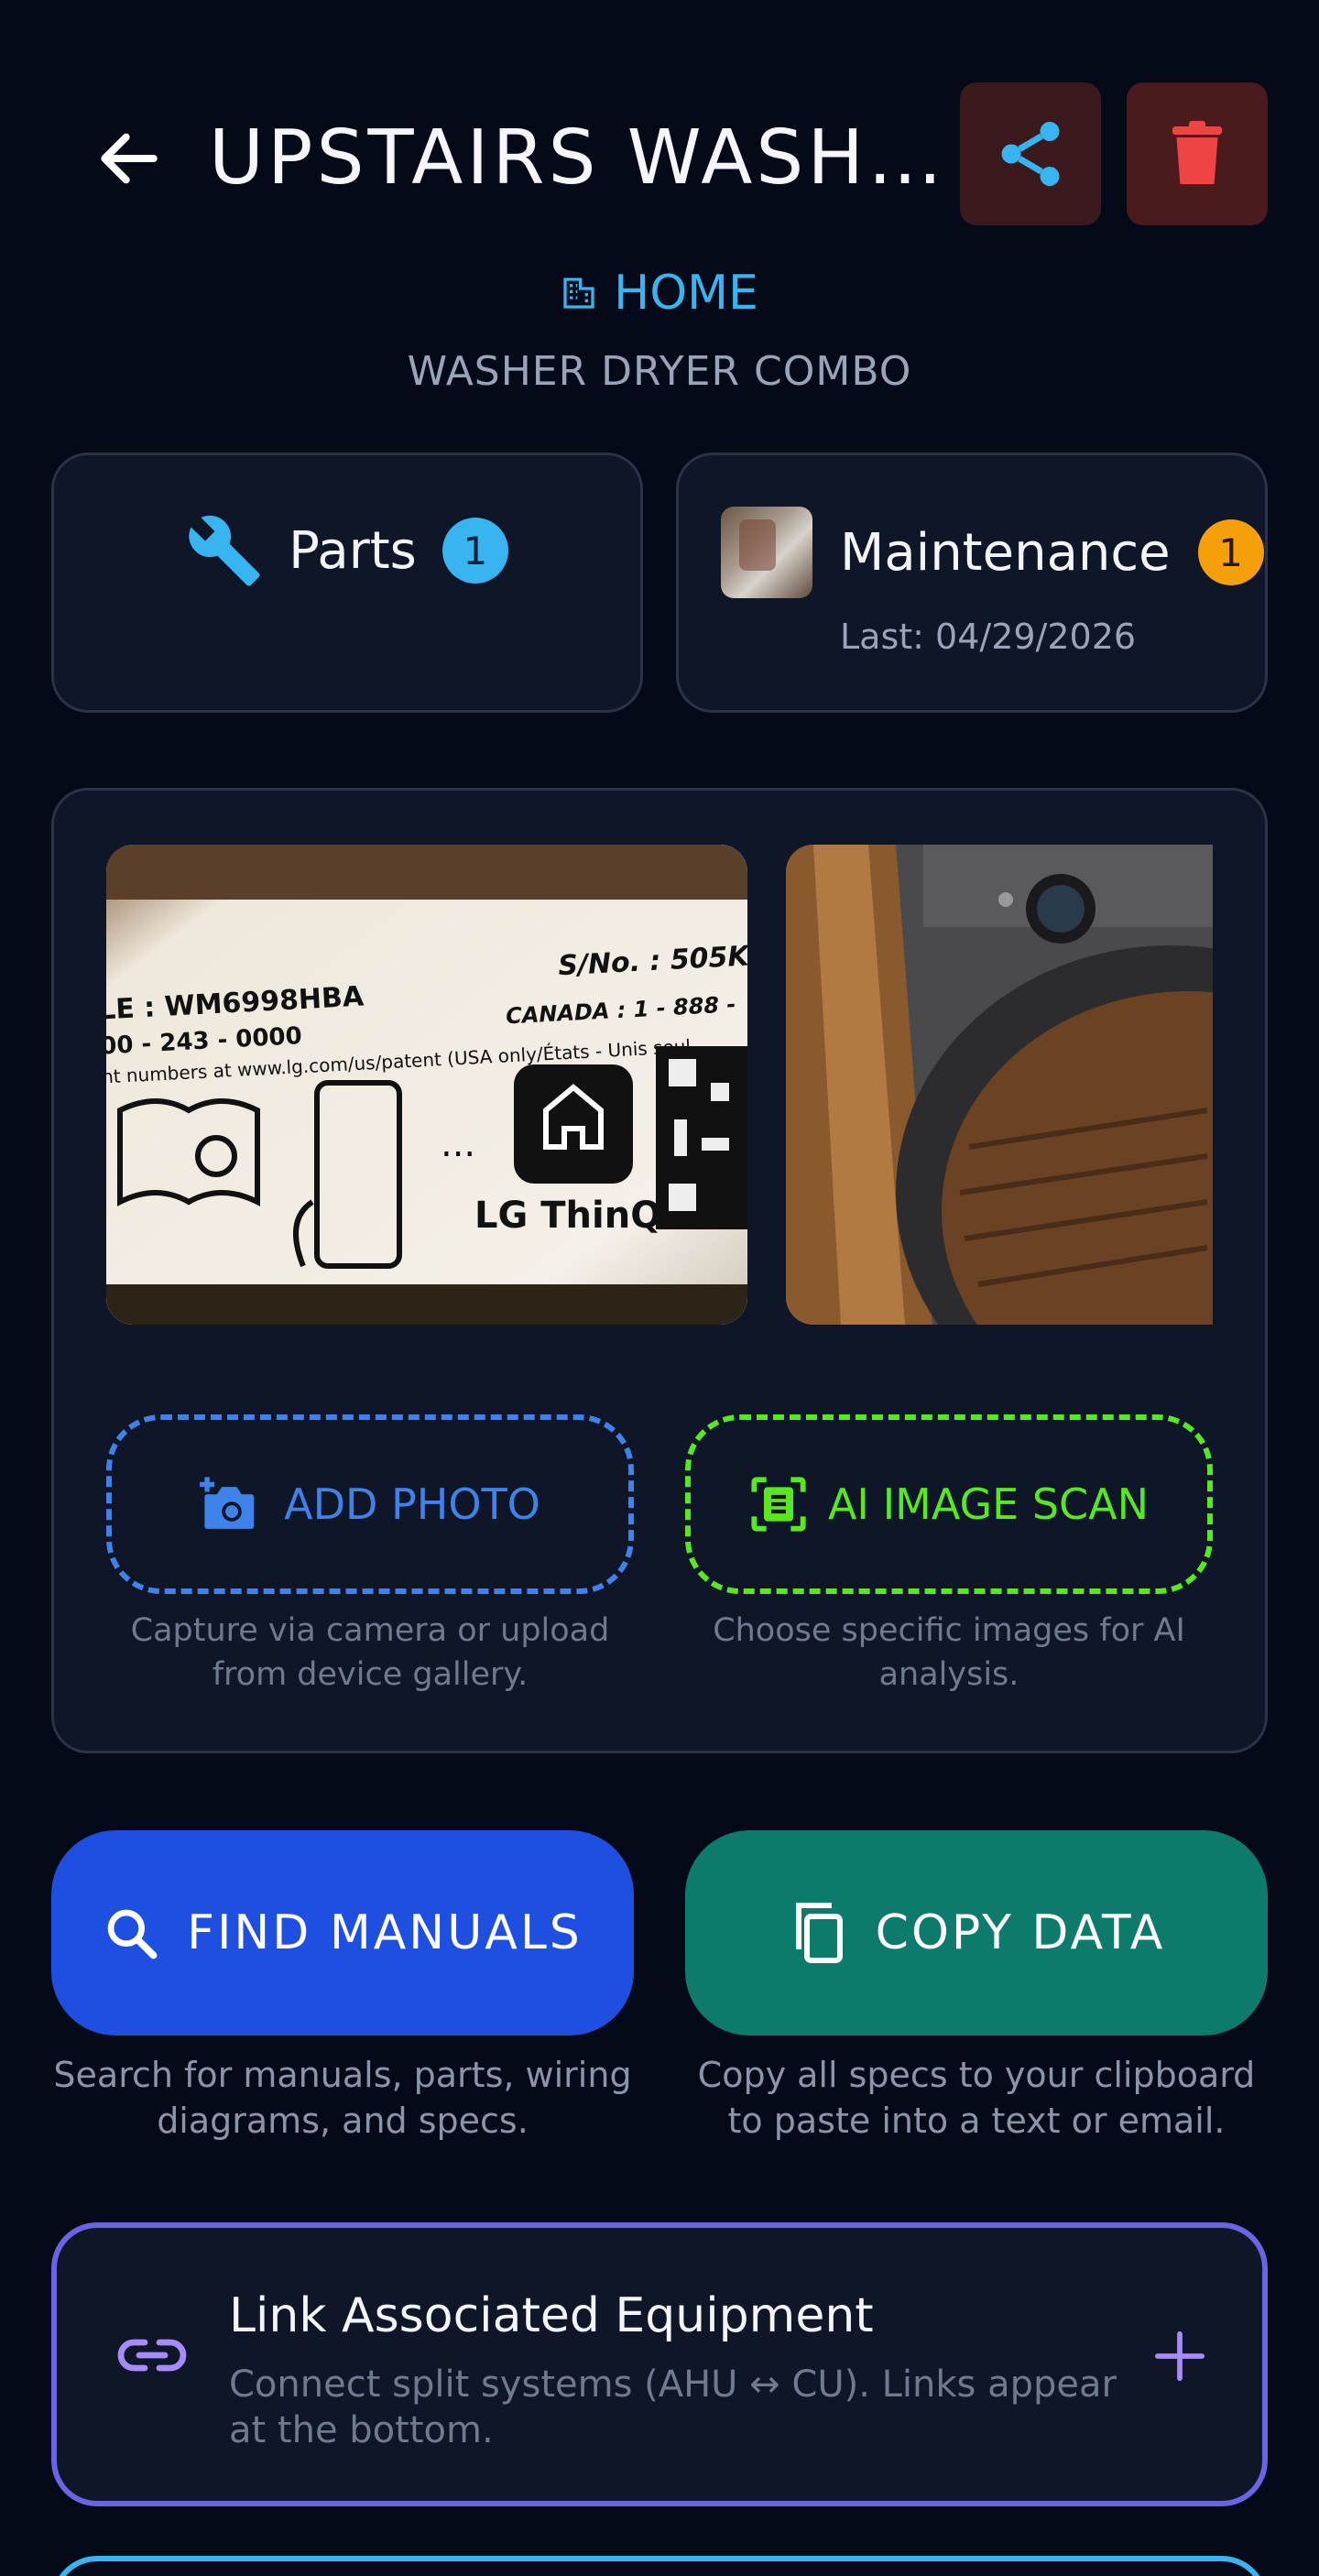  What do you see at coordinates (999, 1085) in the screenshot?
I see `photo-thumbnail-washer` at bounding box center [999, 1085].